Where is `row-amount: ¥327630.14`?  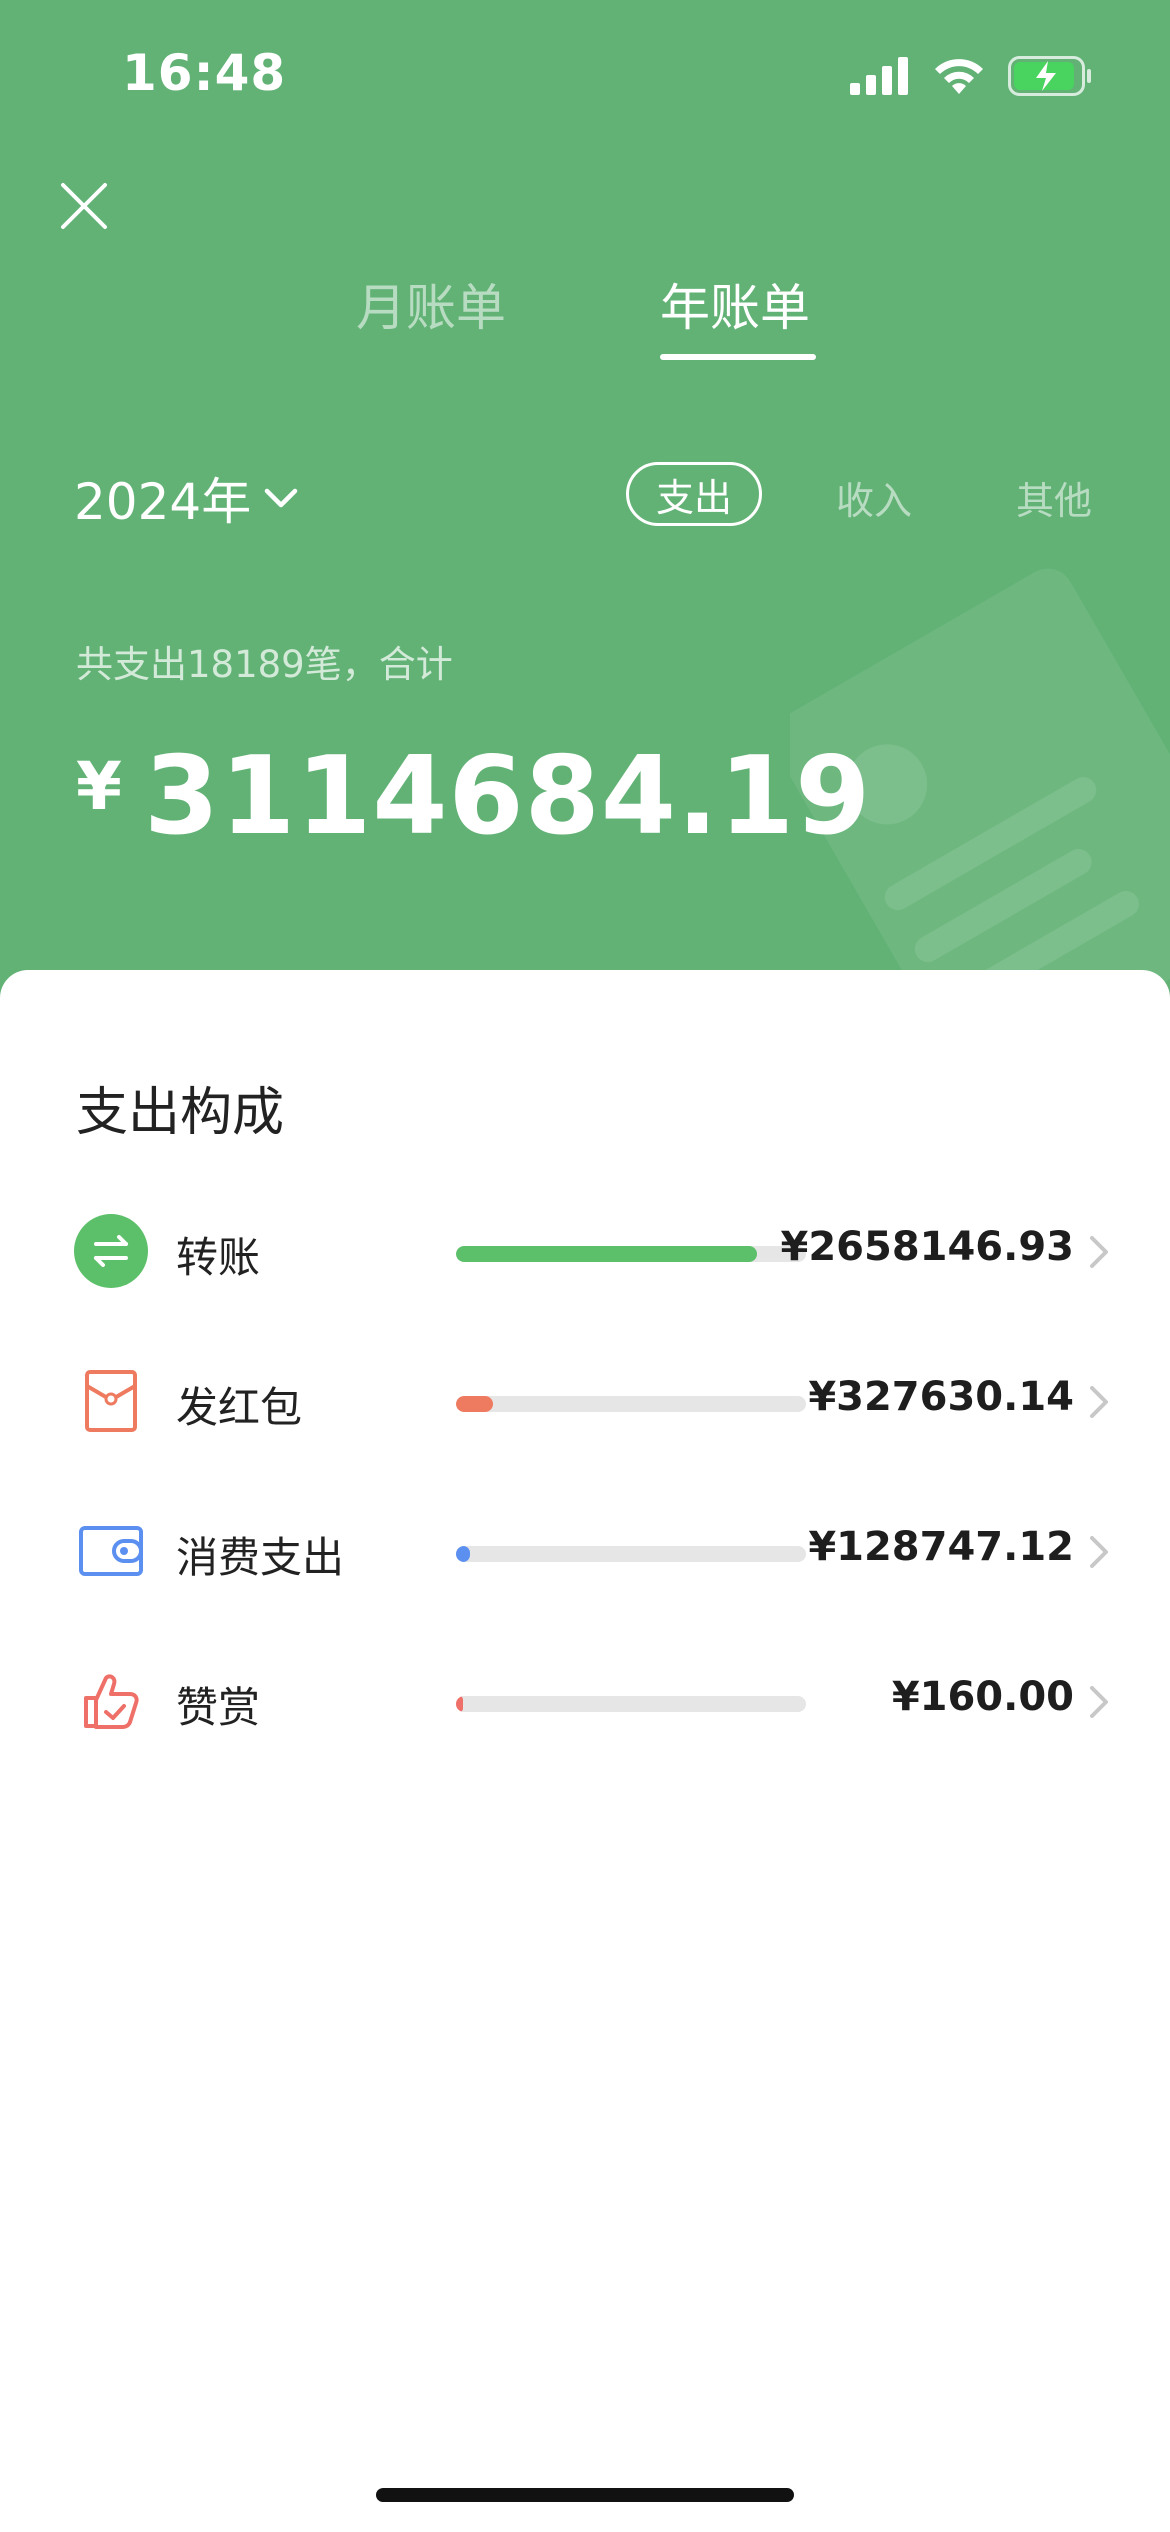
row-amount: ¥327630.14 is located at coordinates (941, 1397).